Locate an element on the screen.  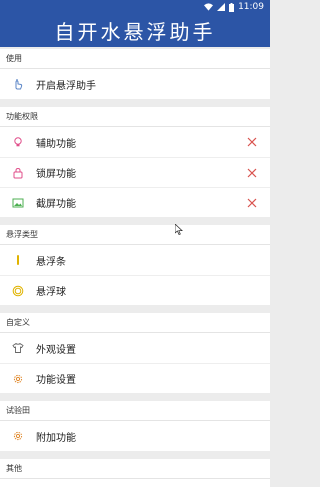
item-label: 截屏功能 is located at coordinates (56, 204).